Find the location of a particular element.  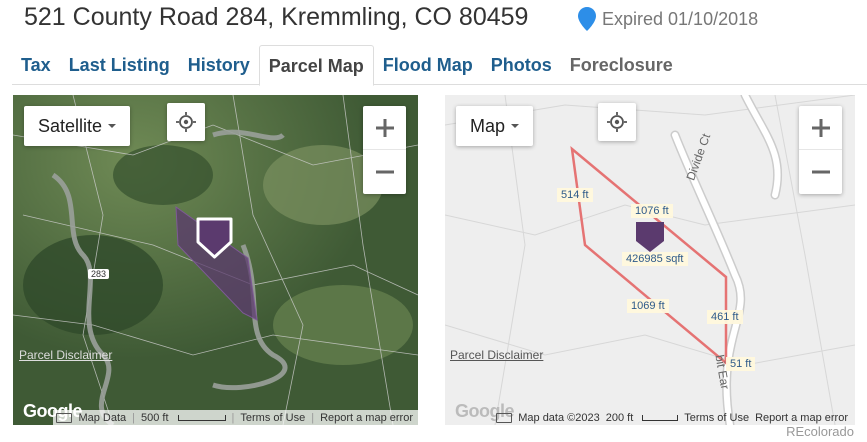

tab-foreclosure: Foreclosure is located at coordinates (621, 65).